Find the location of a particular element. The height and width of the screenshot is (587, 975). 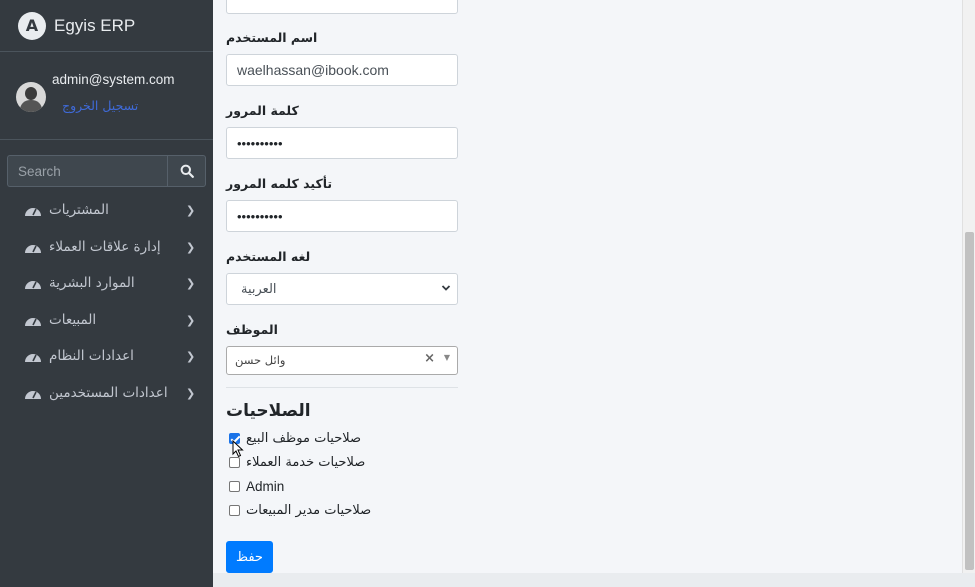

scroll-thumb is located at coordinates (969, 401).